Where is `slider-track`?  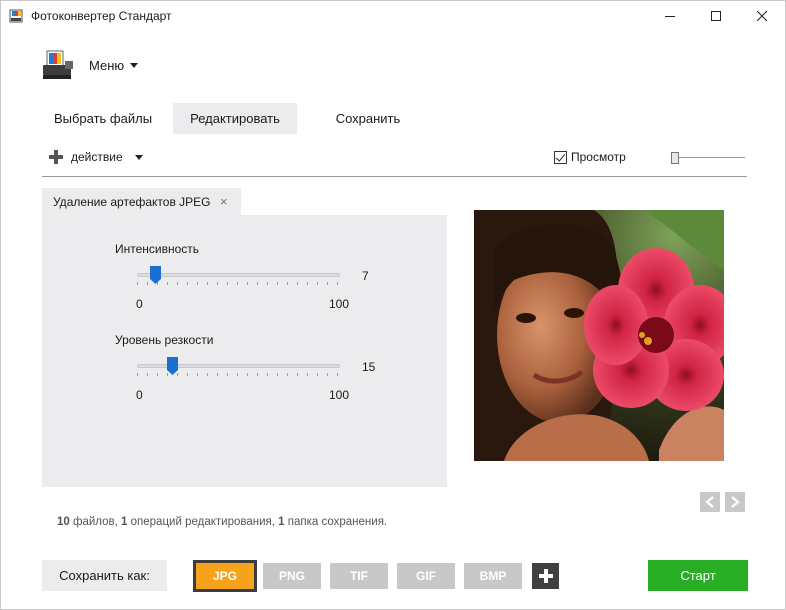
slider-track is located at coordinates (238, 275).